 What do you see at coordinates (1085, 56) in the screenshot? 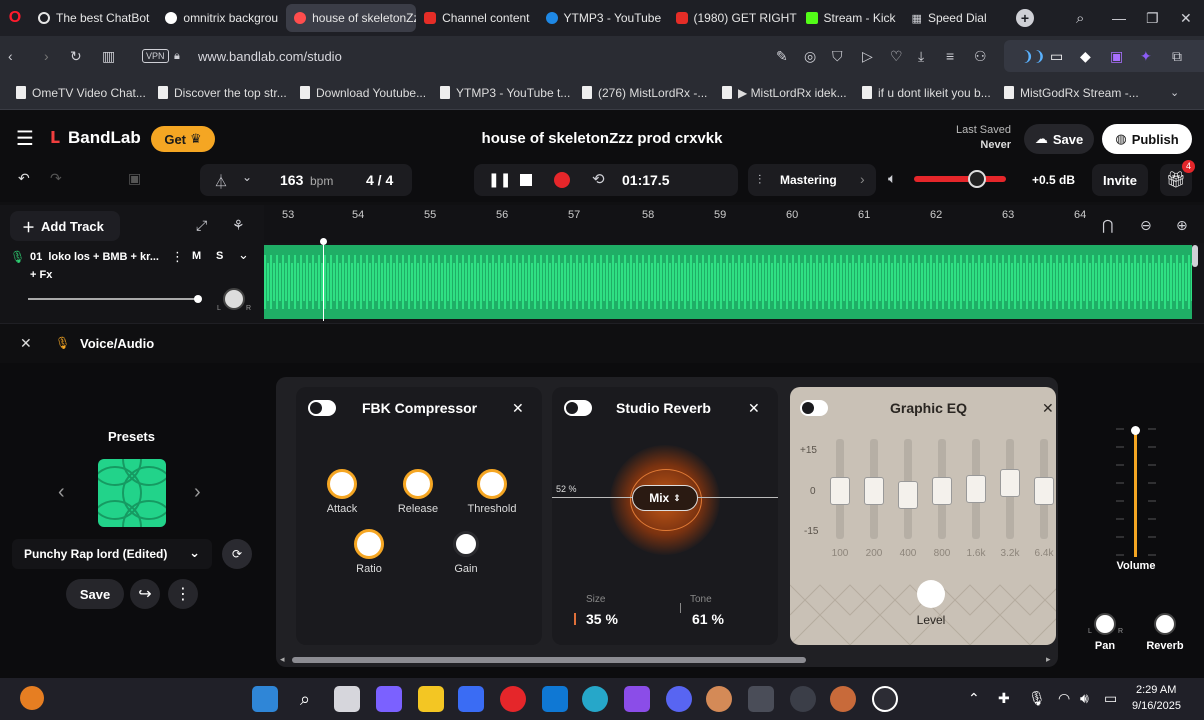
I see `extension-icon: ◆` at bounding box center [1085, 56].